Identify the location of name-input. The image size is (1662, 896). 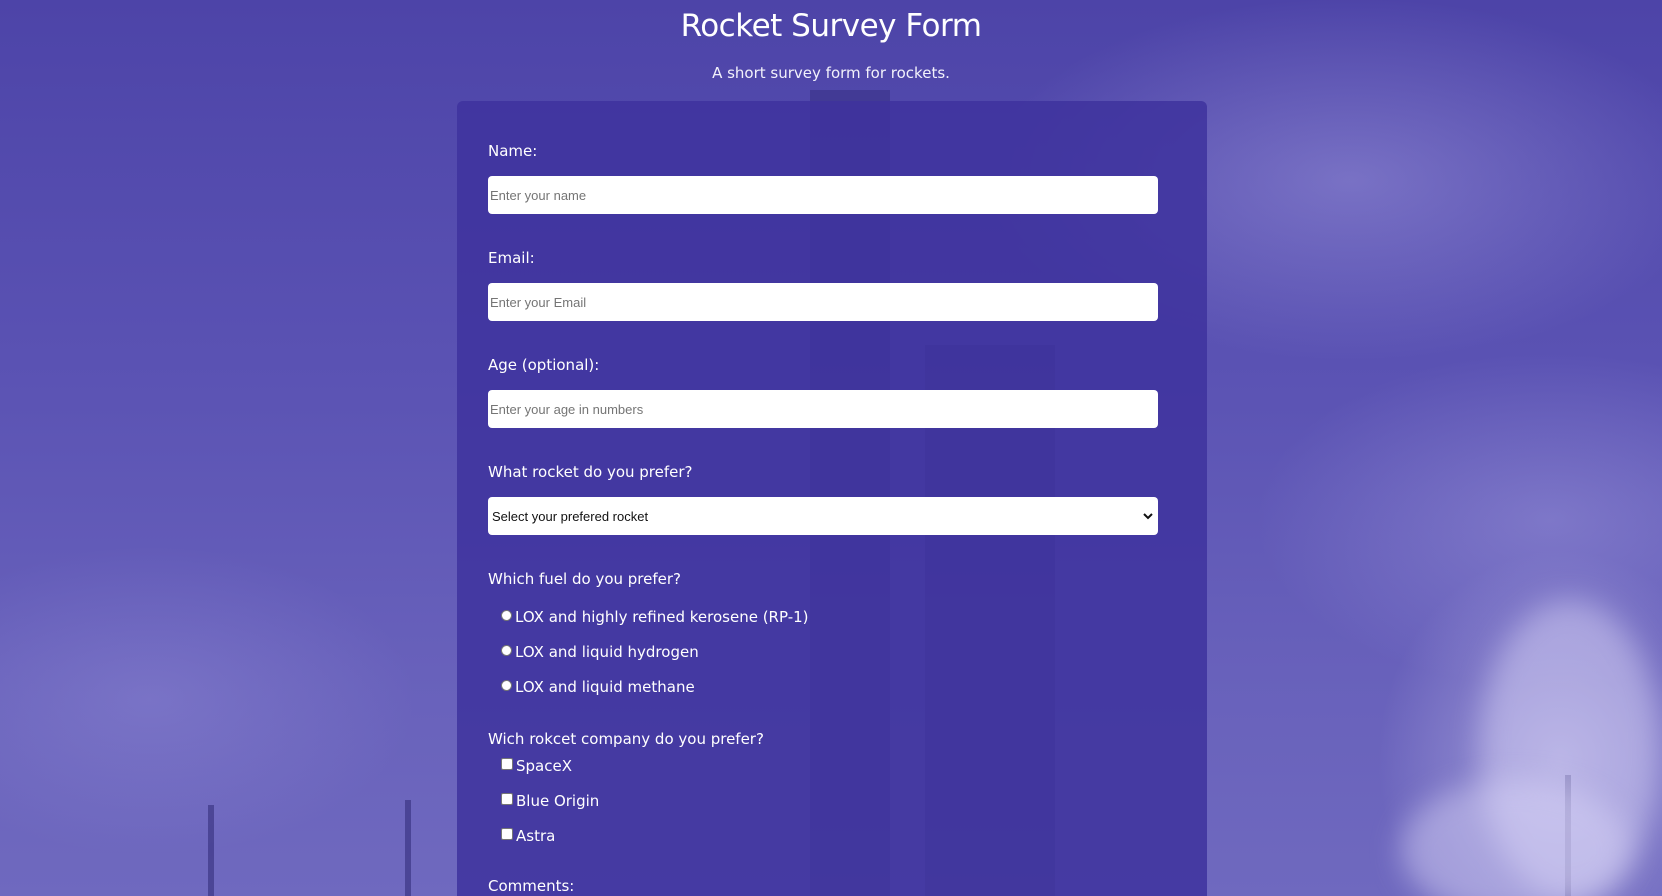
(823, 195).